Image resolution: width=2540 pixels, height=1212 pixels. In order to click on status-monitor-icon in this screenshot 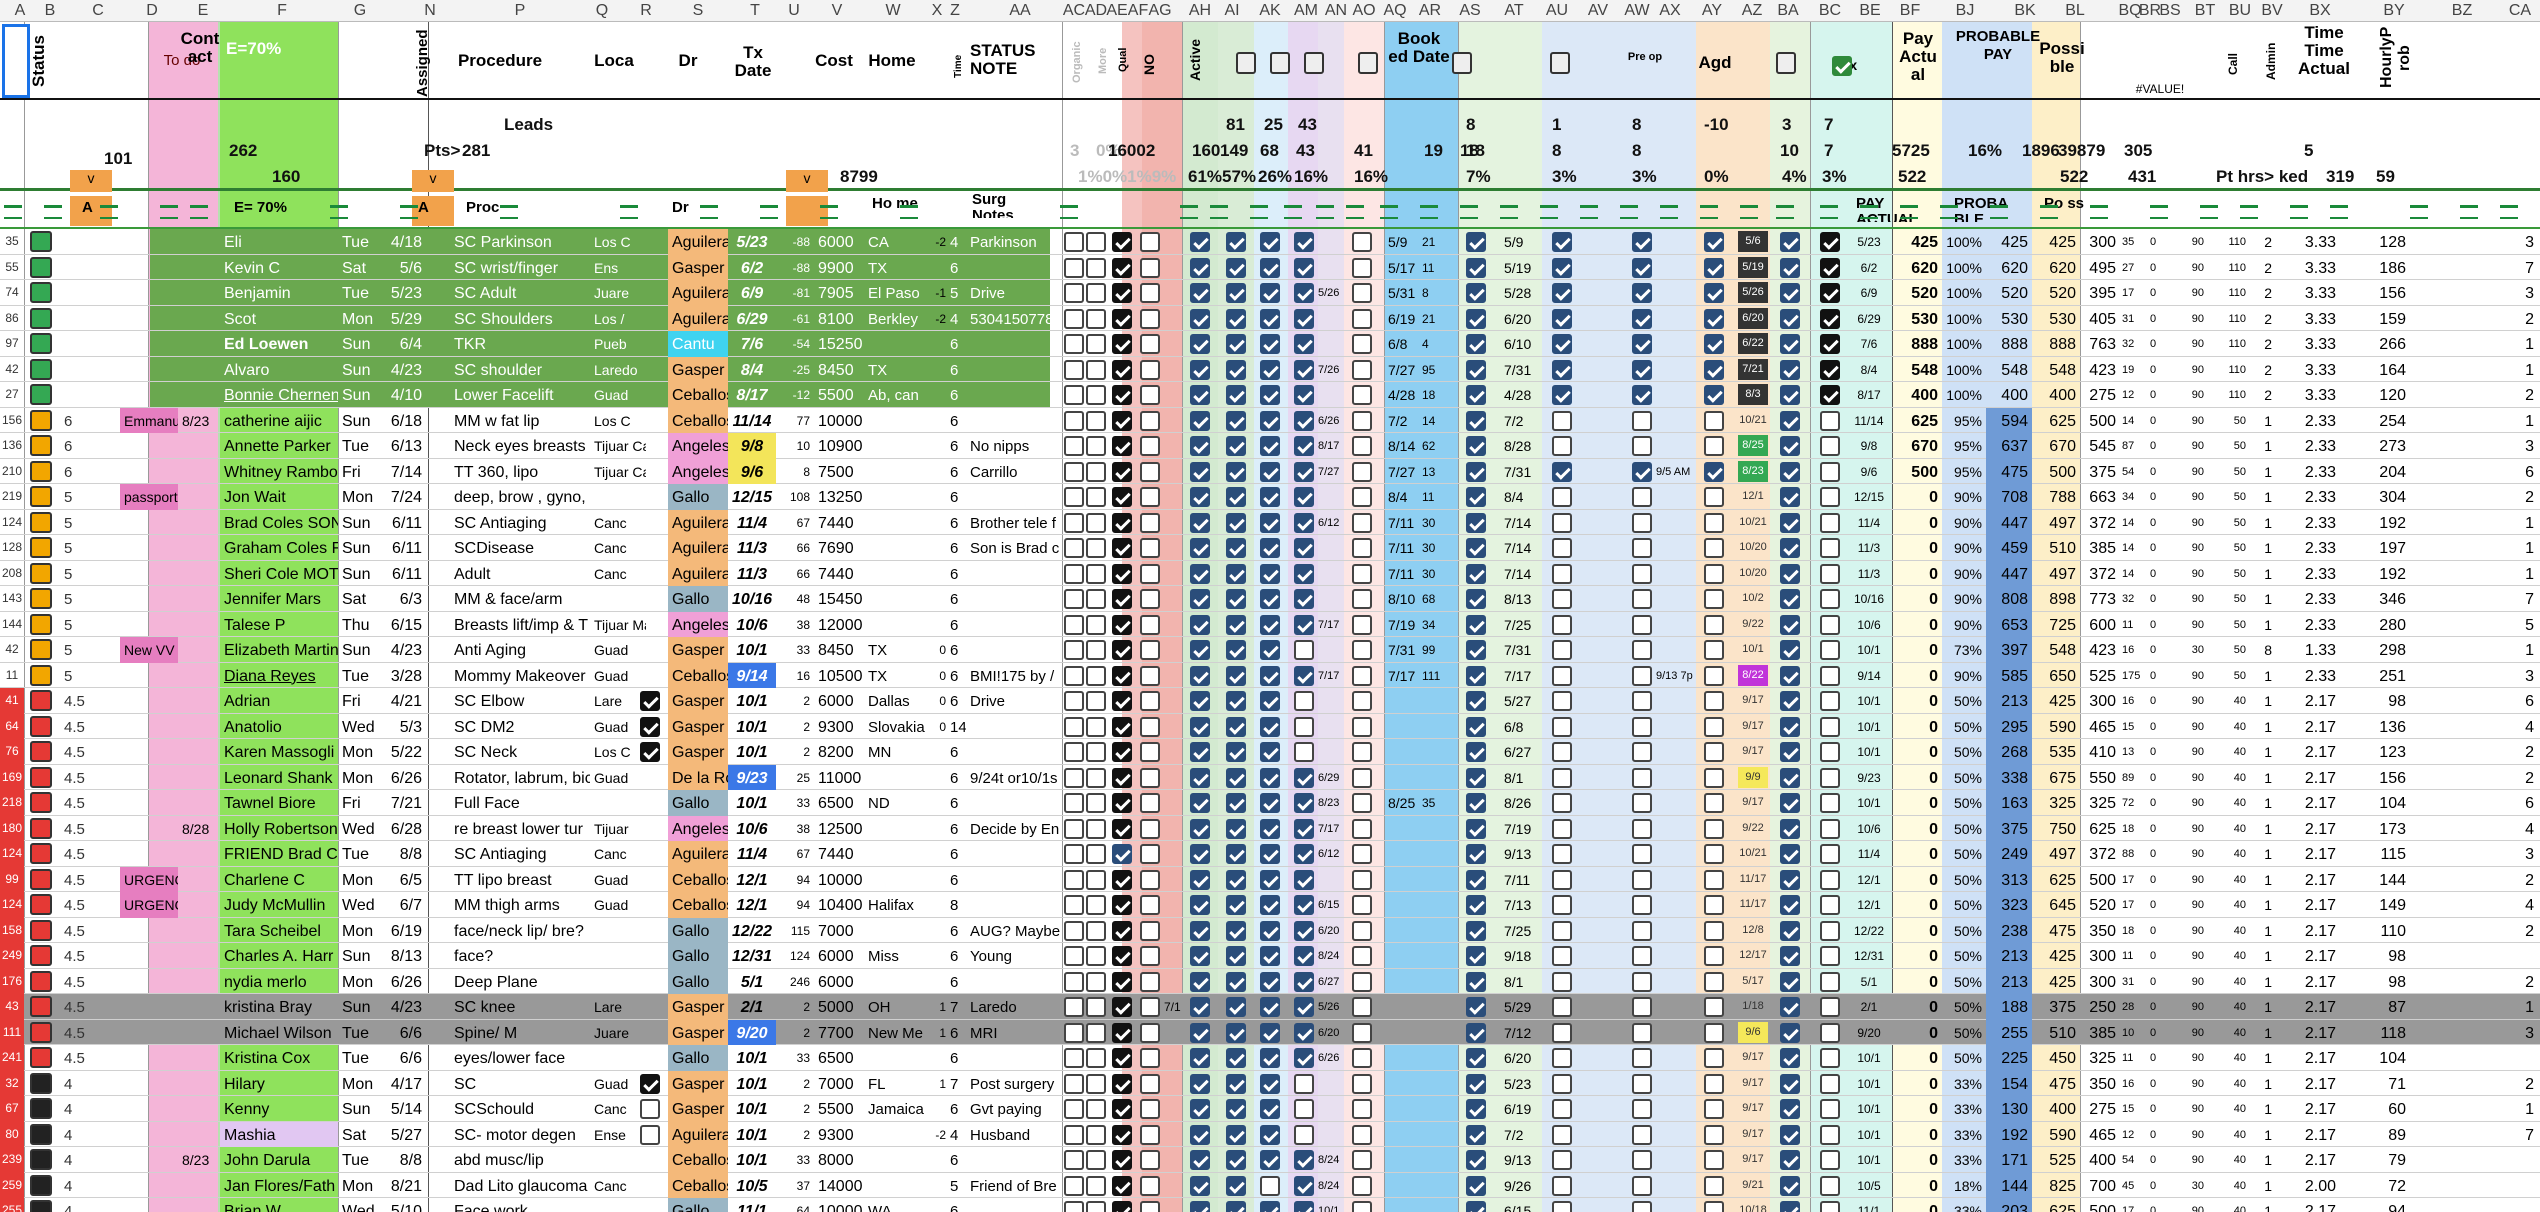, I will do `click(41, 1185)`.